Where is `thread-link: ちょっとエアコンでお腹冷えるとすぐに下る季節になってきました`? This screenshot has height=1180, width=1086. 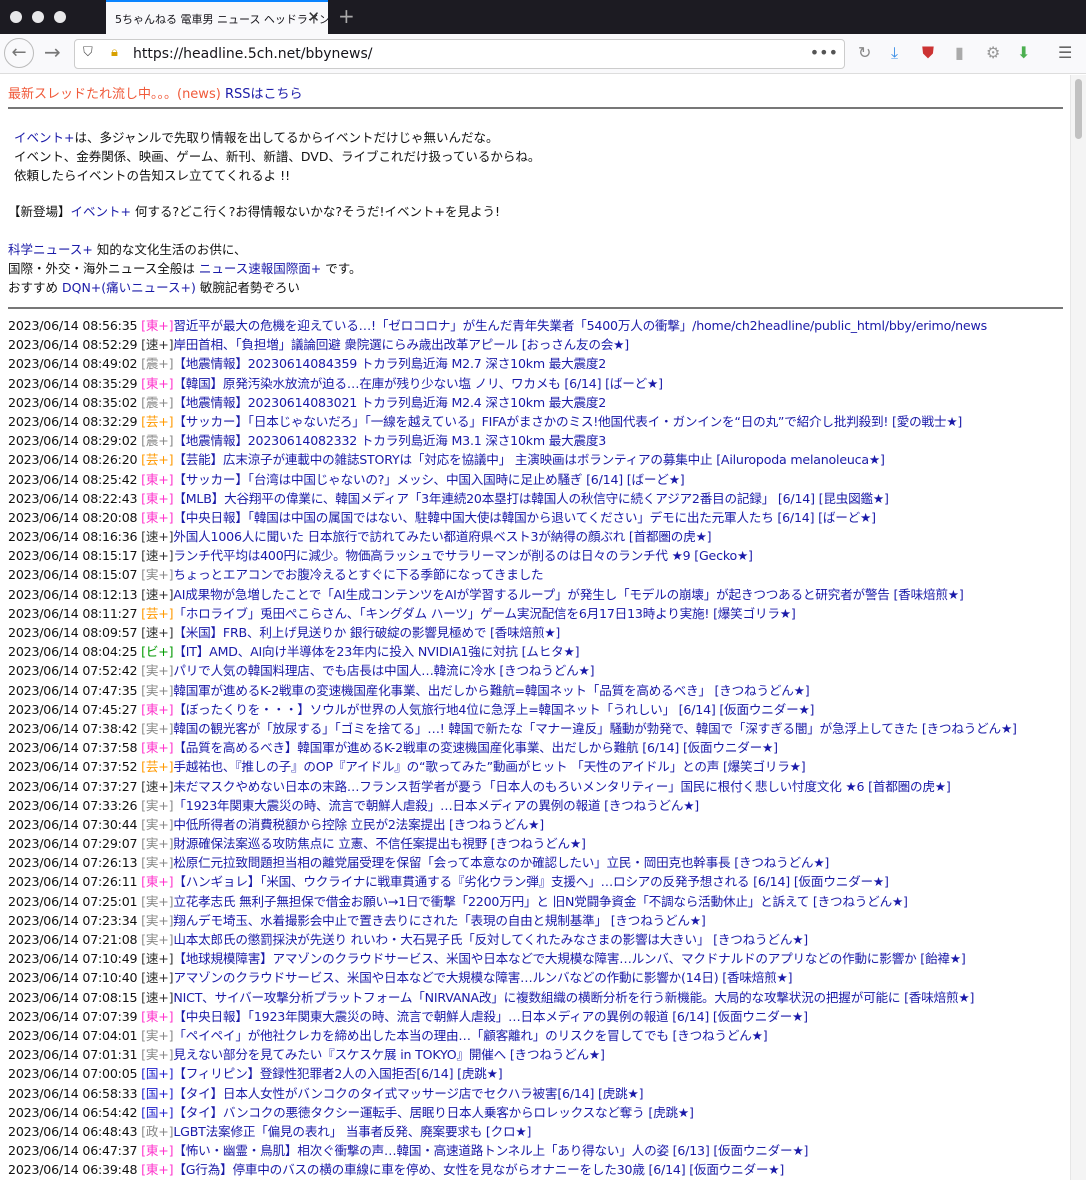 thread-link: ちょっとエアコンでお腹冷えるとすぐに下る季節になってきました is located at coordinates (358, 574).